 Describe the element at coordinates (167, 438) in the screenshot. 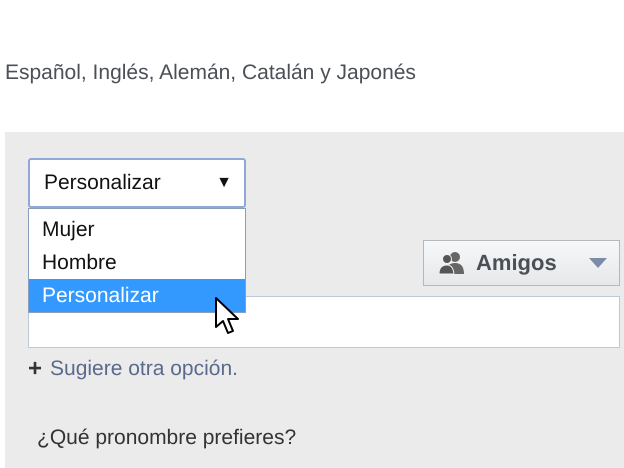

I see `pronoun-question: ¿Qué pronombre prefieres?` at that location.